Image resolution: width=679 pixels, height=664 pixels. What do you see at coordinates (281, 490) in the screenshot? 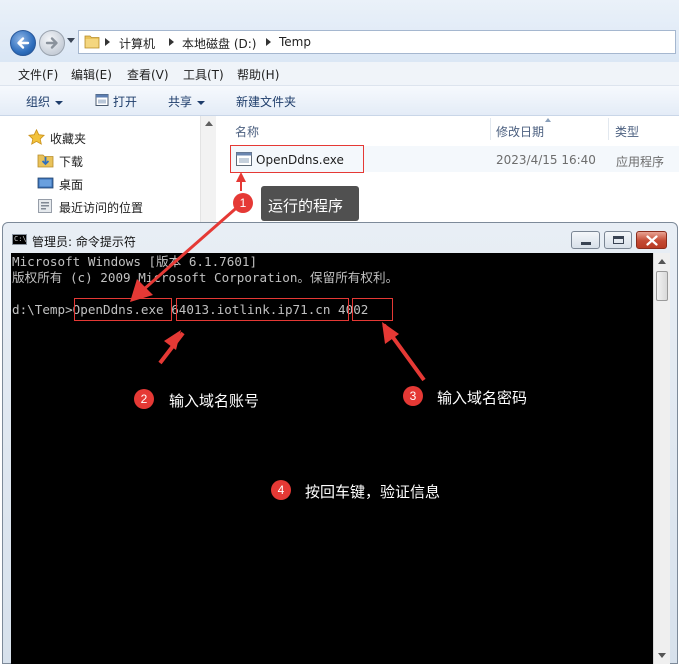
I see `annotation-badge-4: 4` at bounding box center [281, 490].